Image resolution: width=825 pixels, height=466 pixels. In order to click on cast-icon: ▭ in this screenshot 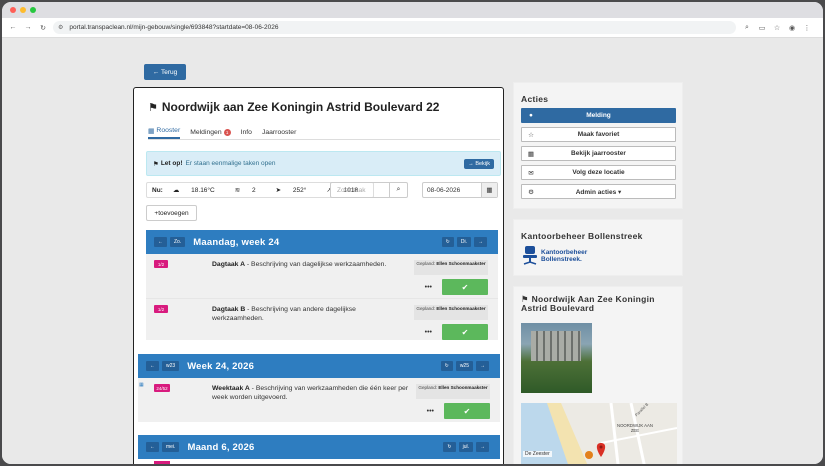, I will do `click(762, 28)`.